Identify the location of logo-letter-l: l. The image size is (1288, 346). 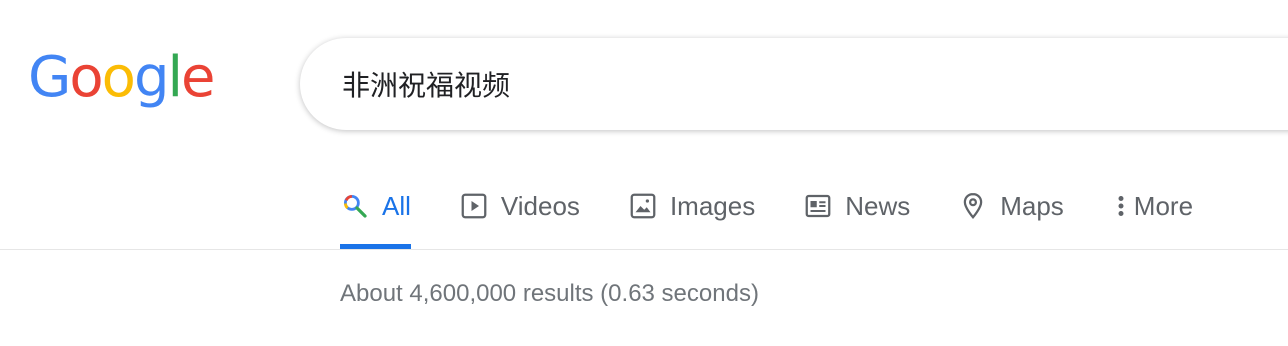
(175, 77).